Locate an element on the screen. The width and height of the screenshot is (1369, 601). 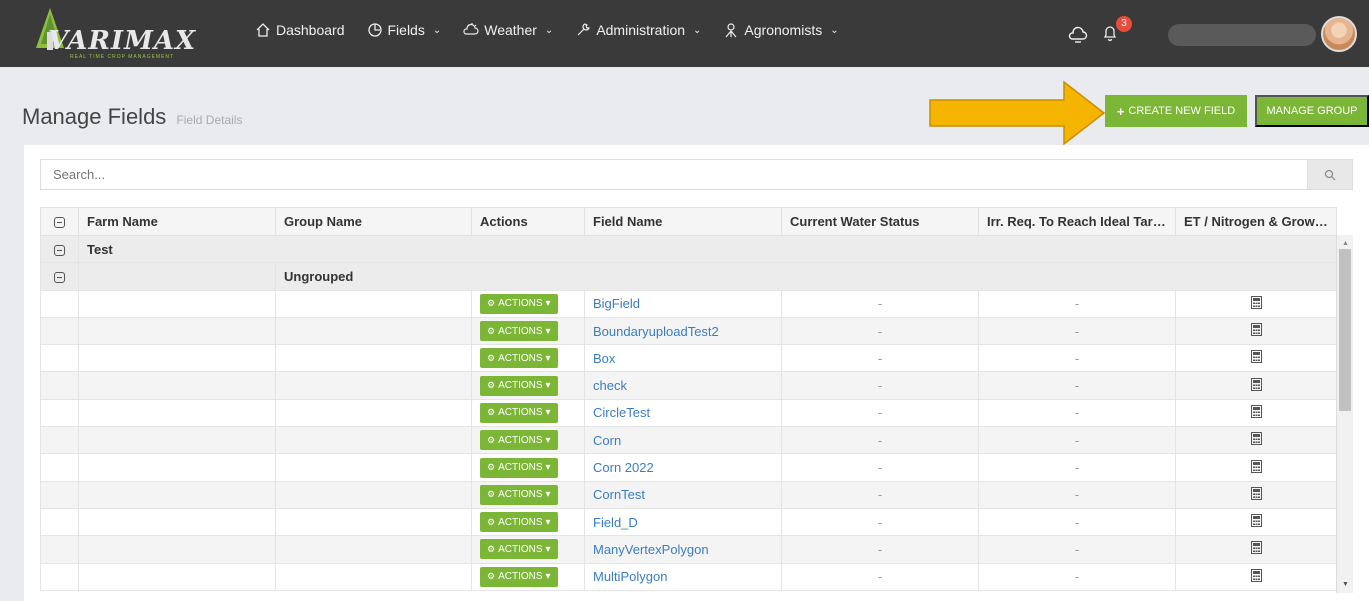
nav-administration: Administration ⌄ is located at coordinates (638, 30).